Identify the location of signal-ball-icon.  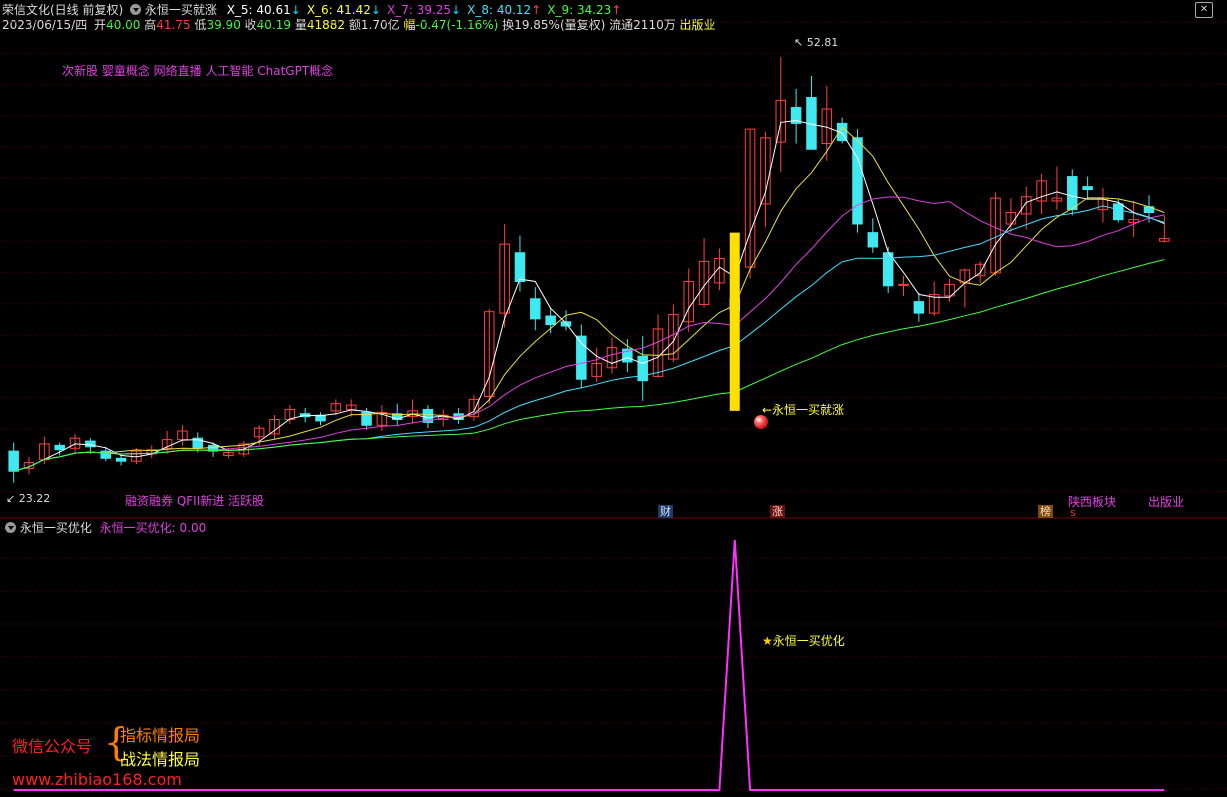
(761, 422).